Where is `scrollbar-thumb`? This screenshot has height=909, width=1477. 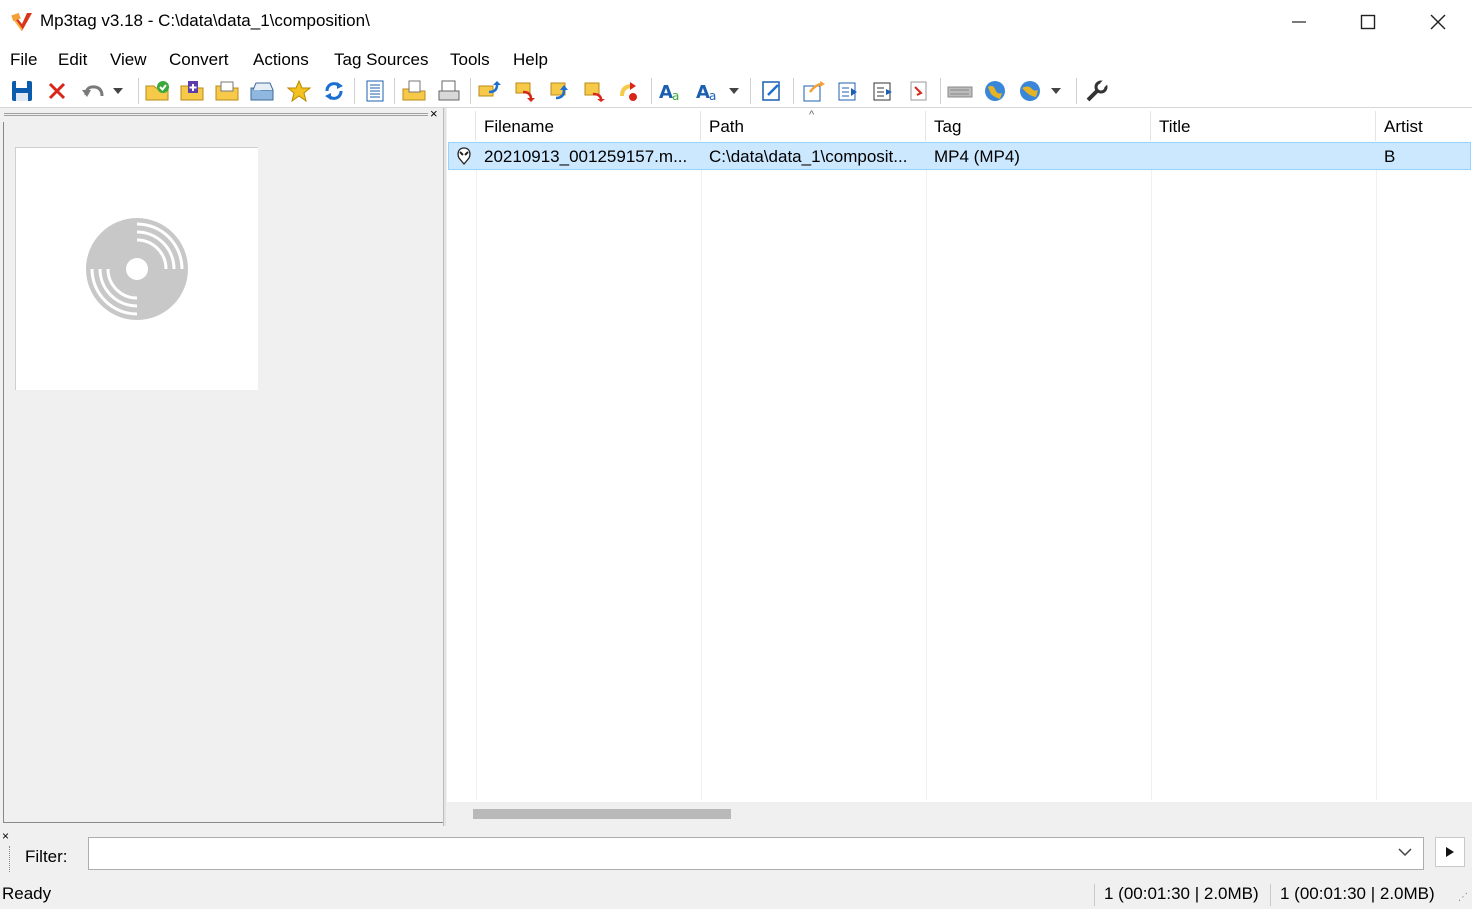 scrollbar-thumb is located at coordinates (602, 814).